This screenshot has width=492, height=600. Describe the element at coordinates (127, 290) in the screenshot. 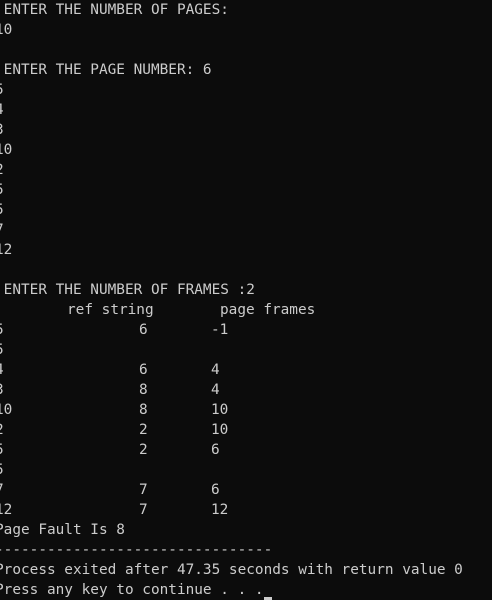

I see `prompt-number-of-frames: ENTER THE NUMBER OF FRAMES :2` at that location.